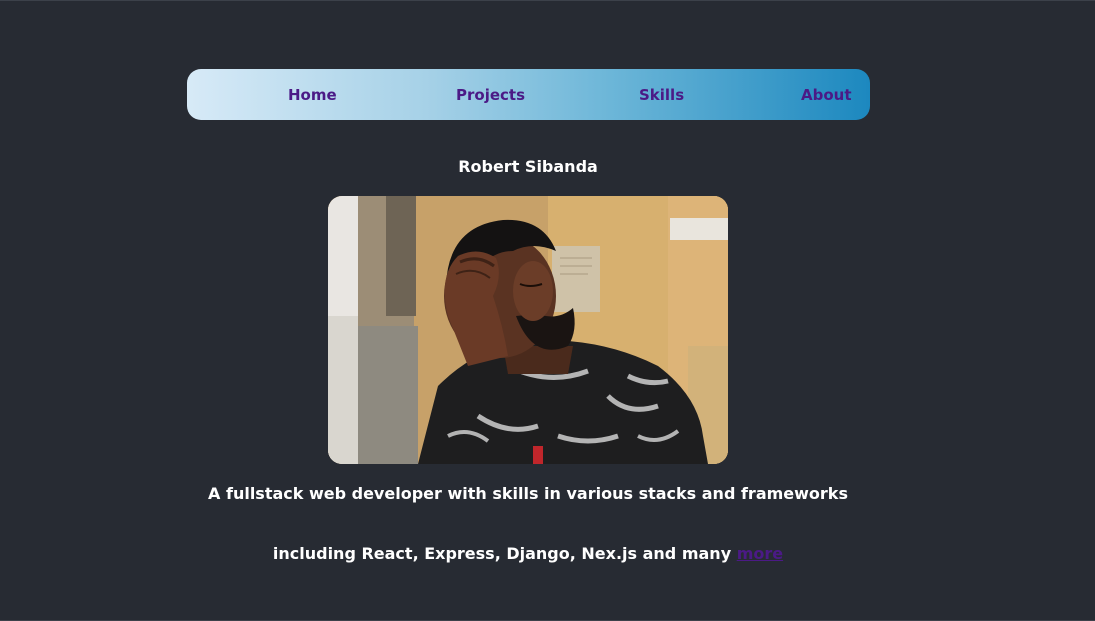  I want to click on nav-link-projects: Projects, so click(490, 95).